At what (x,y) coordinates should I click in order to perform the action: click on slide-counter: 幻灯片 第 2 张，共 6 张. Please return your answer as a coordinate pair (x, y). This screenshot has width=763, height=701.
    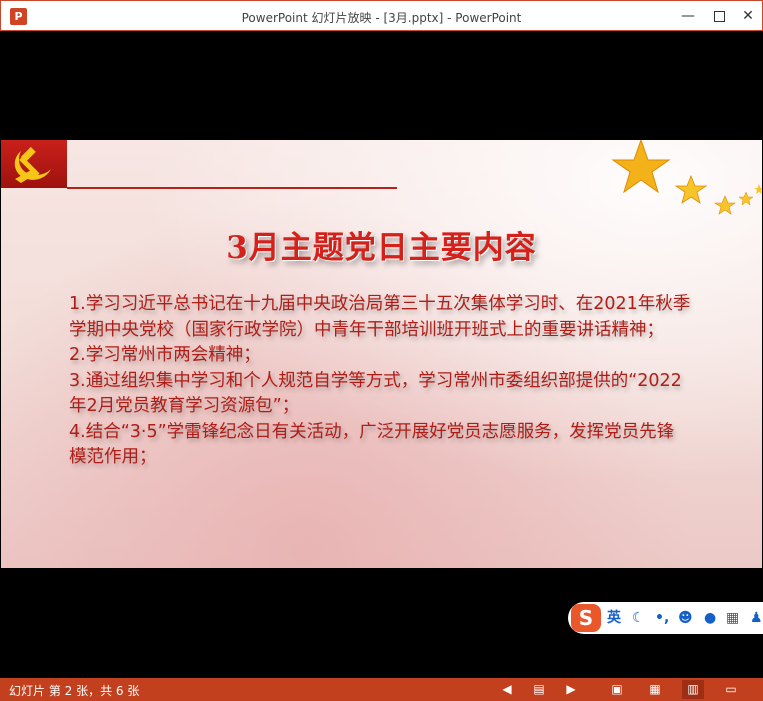
    Looking at the image, I should click on (74, 691).